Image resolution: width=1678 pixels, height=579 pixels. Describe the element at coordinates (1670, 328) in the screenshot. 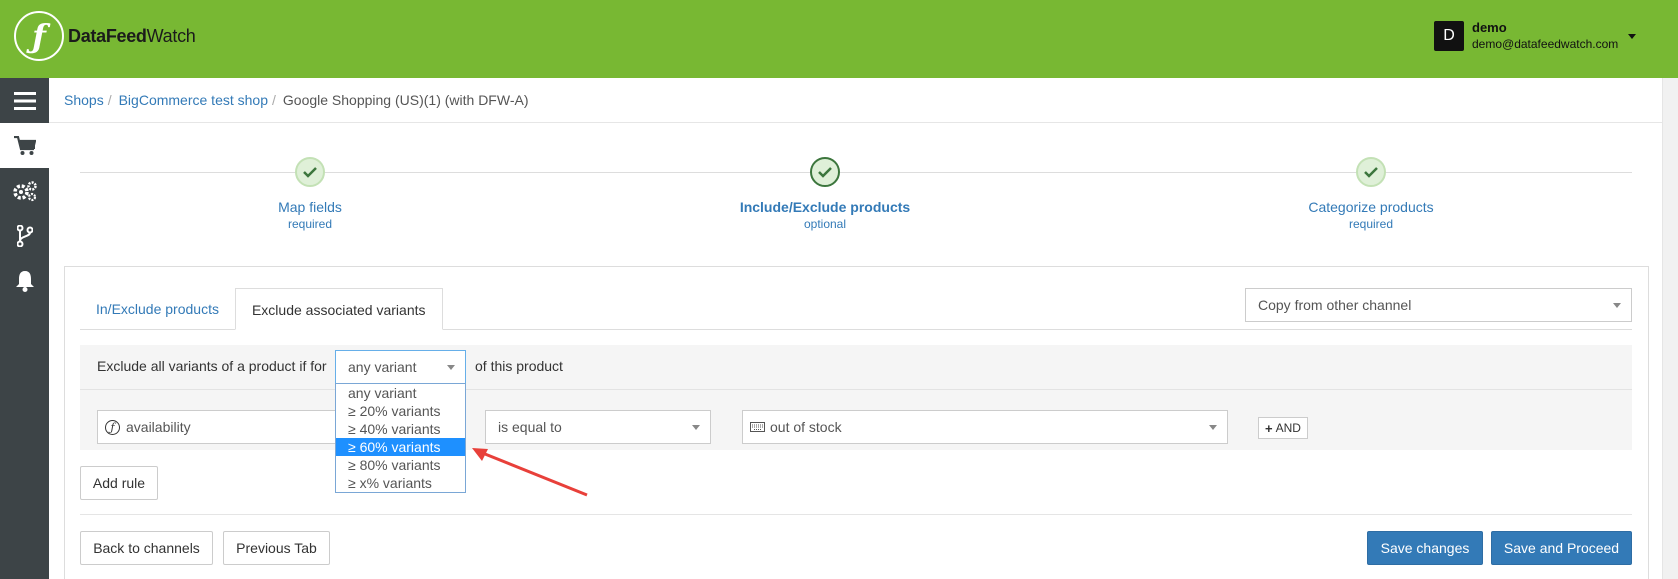

I see `page-scrollbar` at that location.